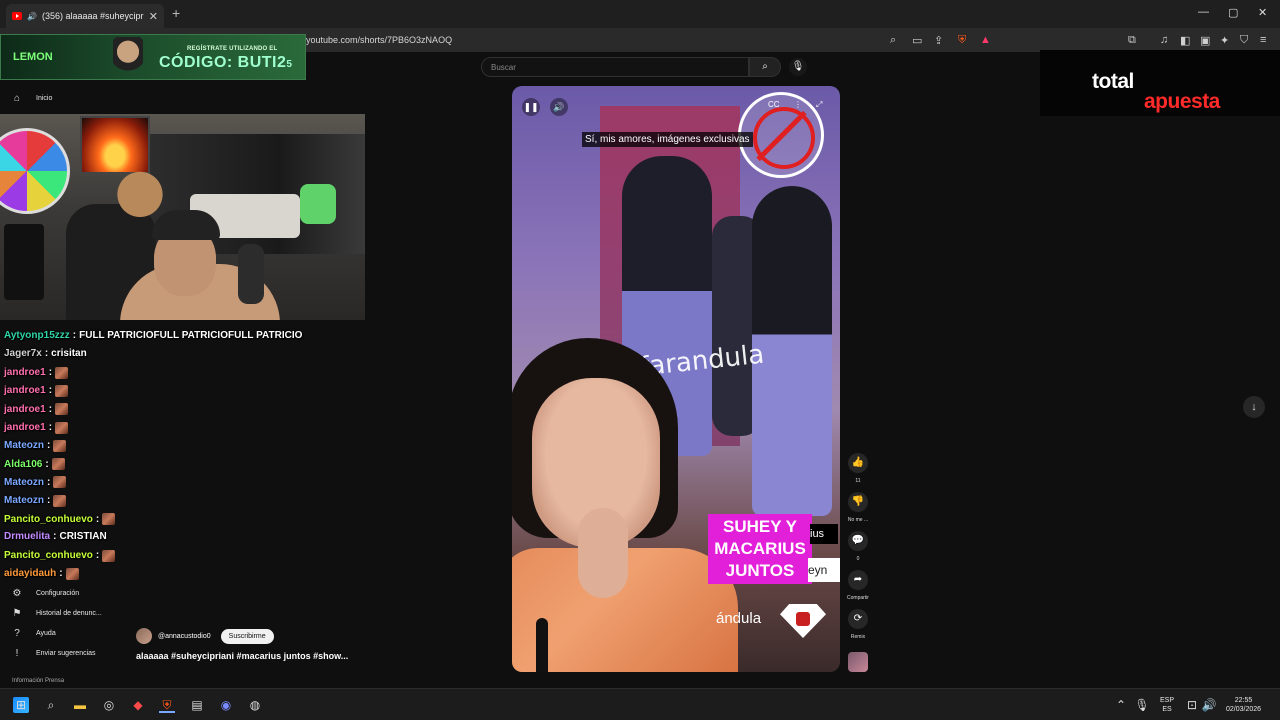 This screenshot has height=720, width=1280. What do you see at coordinates (858, 624) in the screenshot?
I see `remix-button: ⟳ Remix` at bounding box center [858, 624].